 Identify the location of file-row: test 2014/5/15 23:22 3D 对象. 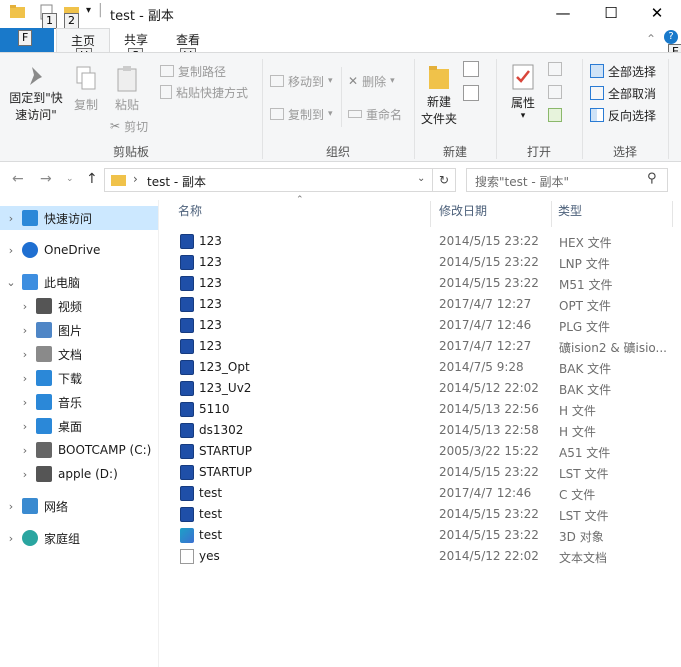
(420, 535).